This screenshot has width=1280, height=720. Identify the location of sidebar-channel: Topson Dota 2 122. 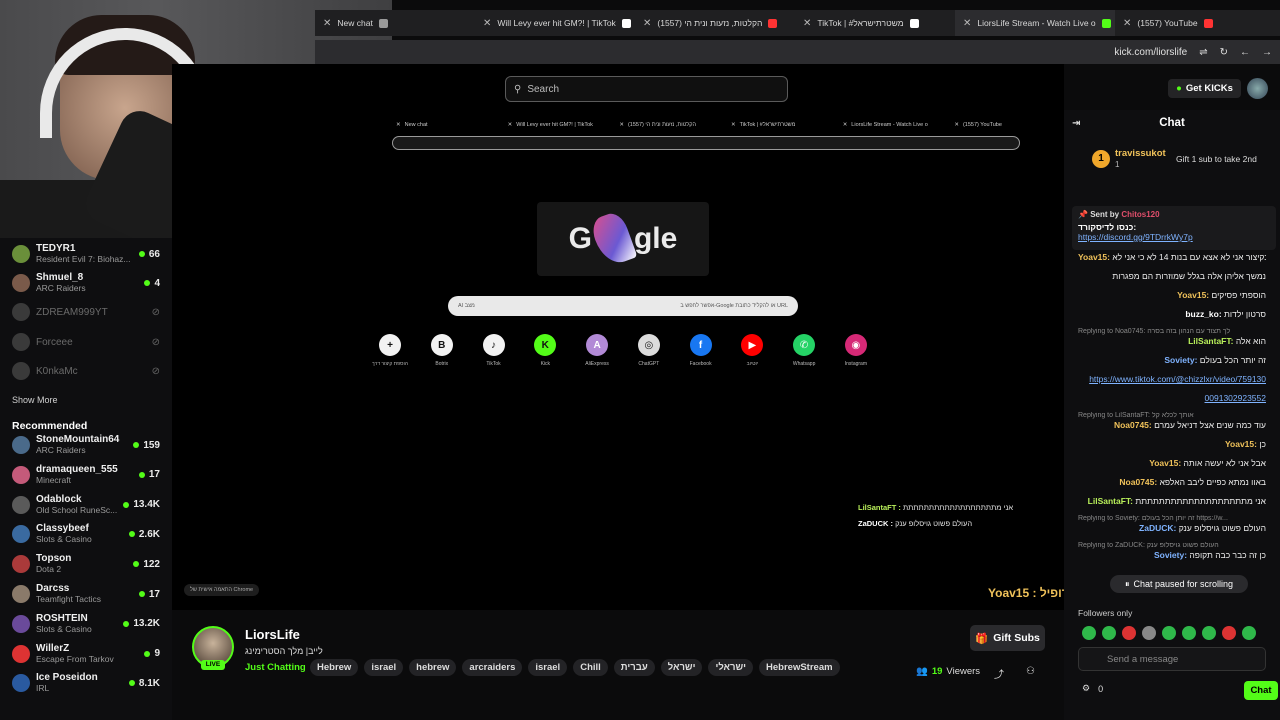
(86, 564).